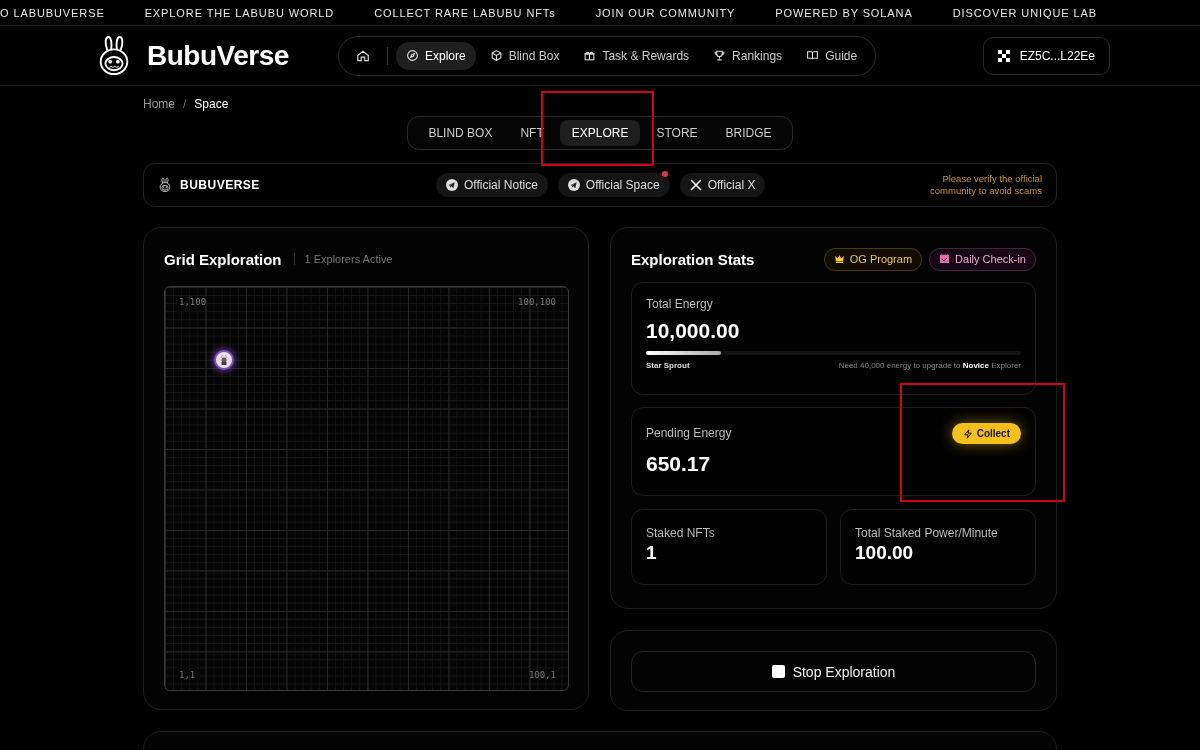  Describe the element at coordinates (193, 302) in the screenshot. I see `coordinate-label: 1,100` at that location.